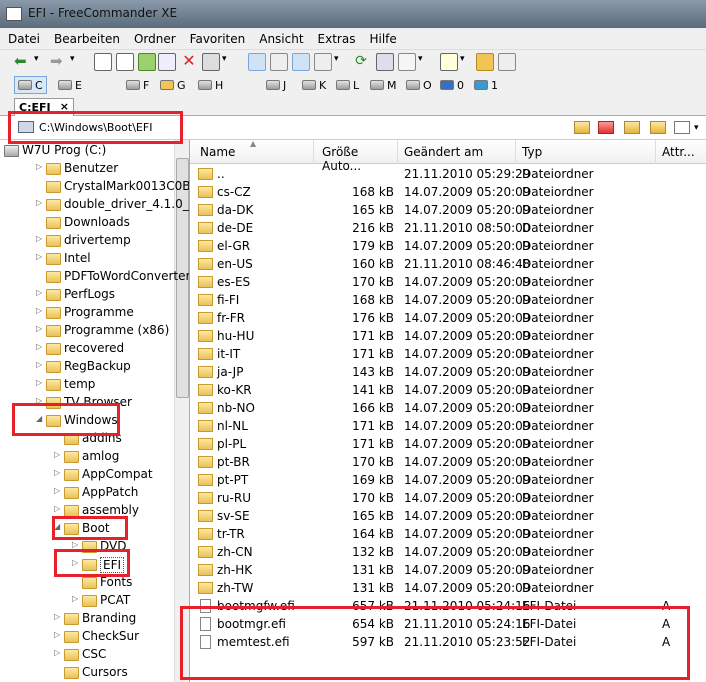 This screenshot has height=682, width=706. I want to click on menu-ansicht: Ansicht, so click(280, 37).